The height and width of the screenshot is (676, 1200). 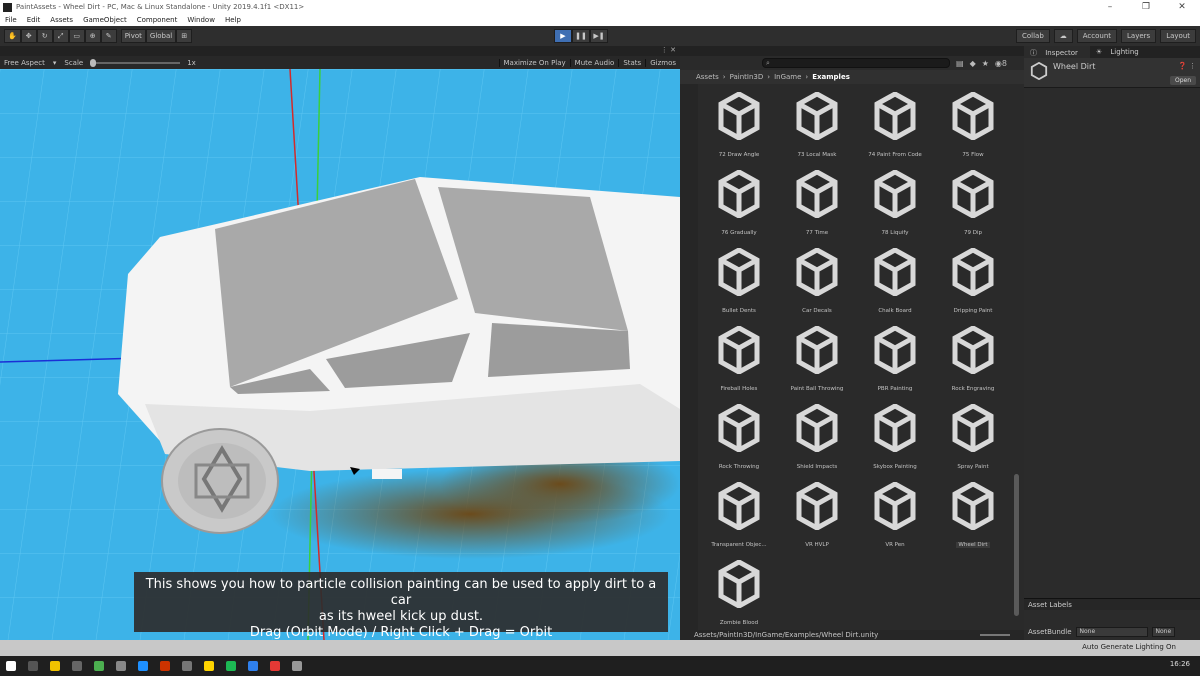 What do you see at coordinates (534, 62) in the screenshot?
I see `maximize-on-play-toggle: Maximize On Play` at bounding box center [534, 62].